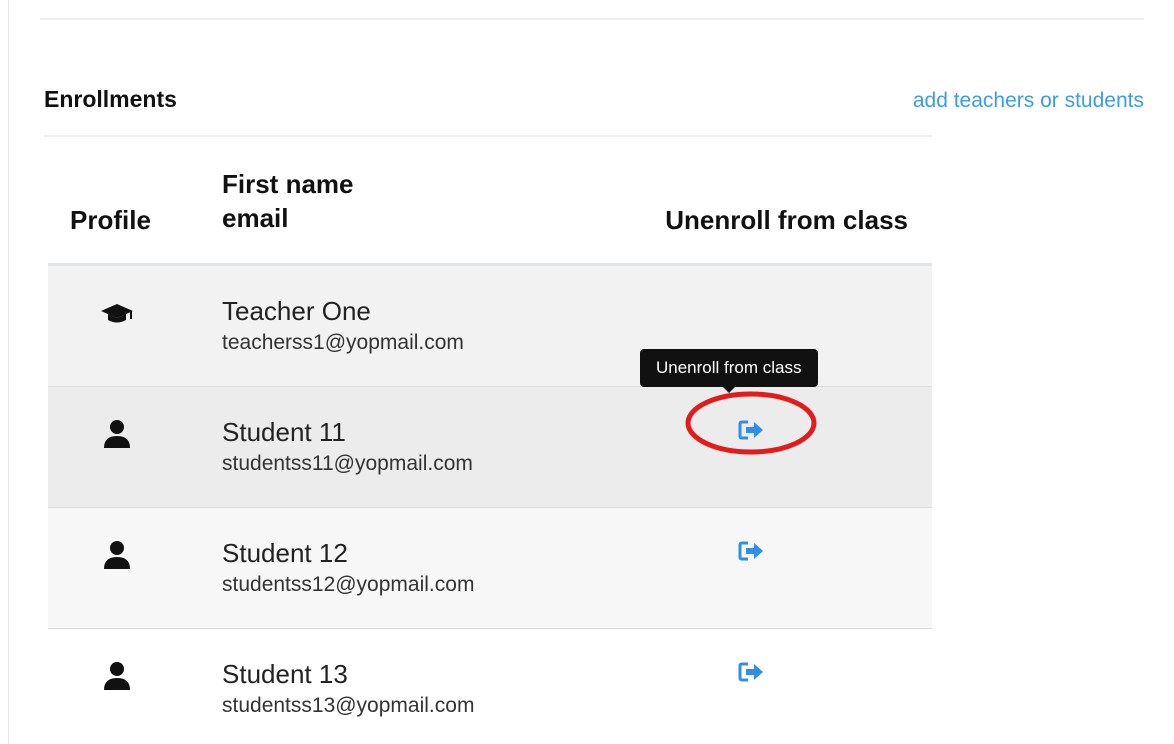  Describe the element at coordinates (285, 553) in the screenshot. I see `person-name: Student 12` at that location.